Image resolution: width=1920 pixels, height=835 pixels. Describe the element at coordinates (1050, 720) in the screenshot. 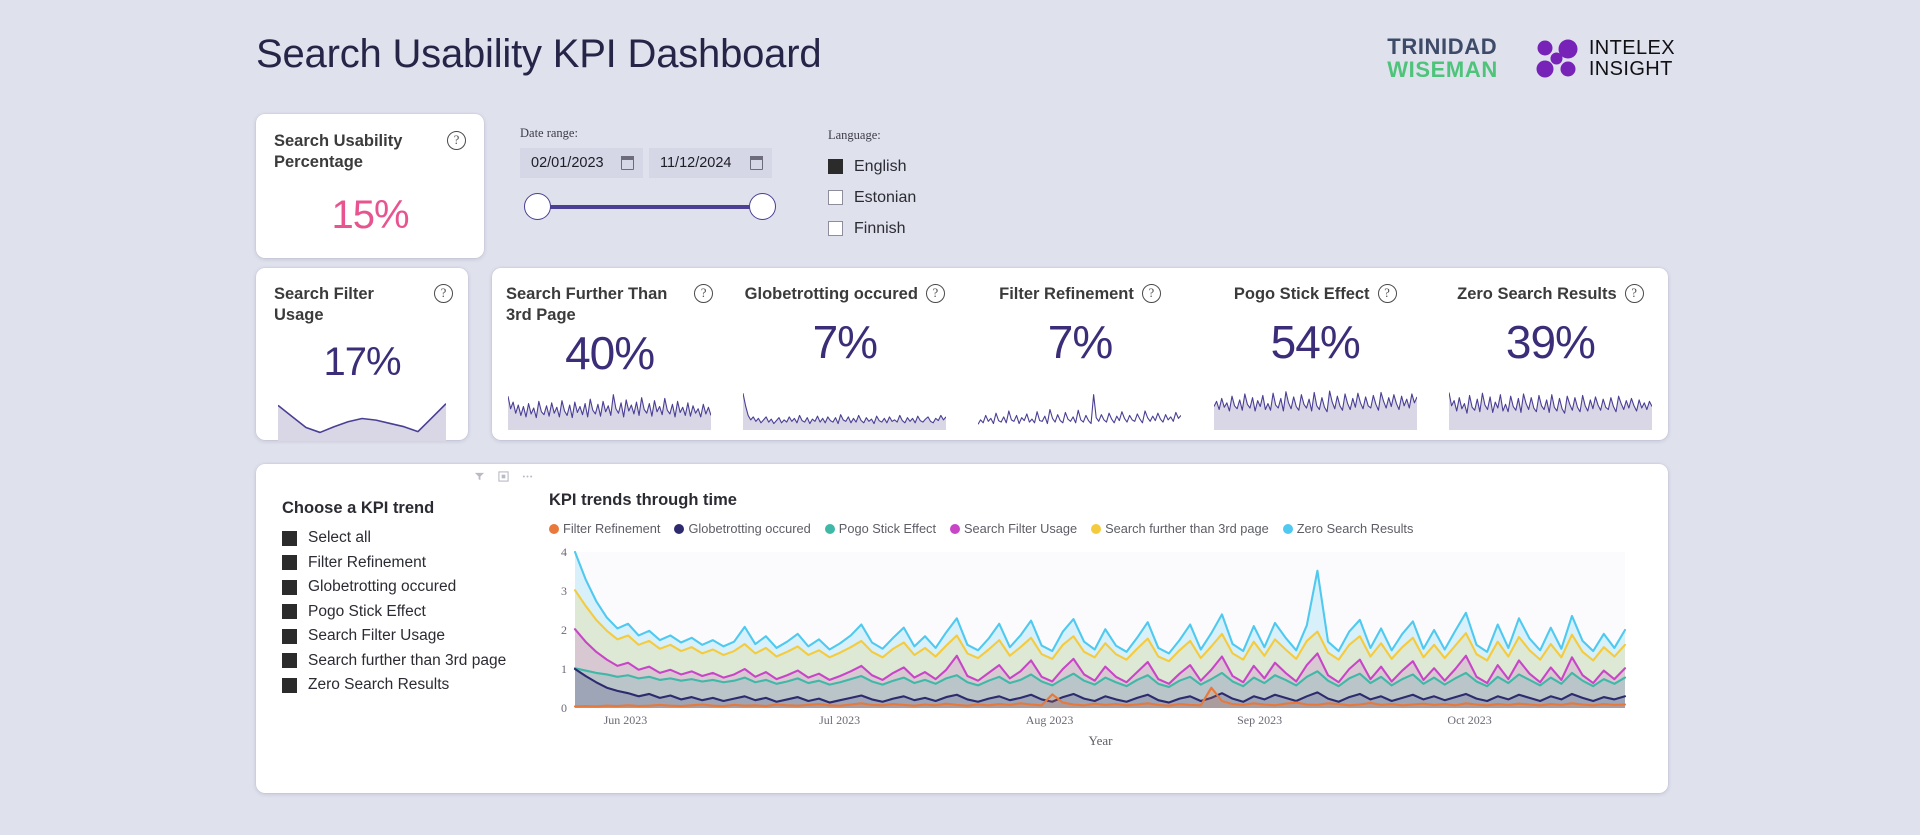

I see `x-axis-tick-label: Aug 2023` at that location.